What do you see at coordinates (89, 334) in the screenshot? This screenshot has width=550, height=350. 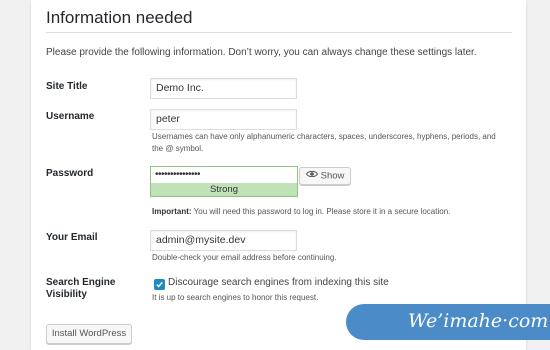 I see `install-wordpress-button: Install WordPress` at bounding box center [89, 334].